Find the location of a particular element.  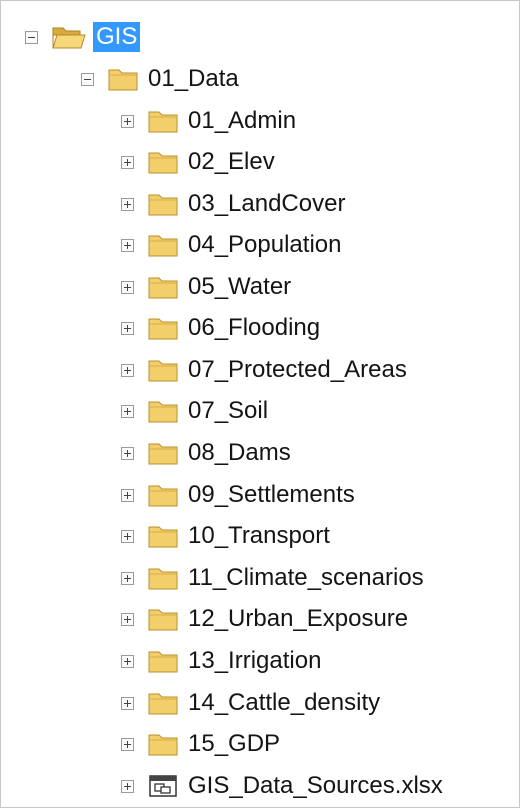

tree-node-folder: 13_Irrigation is located at coordinates (221, 661).